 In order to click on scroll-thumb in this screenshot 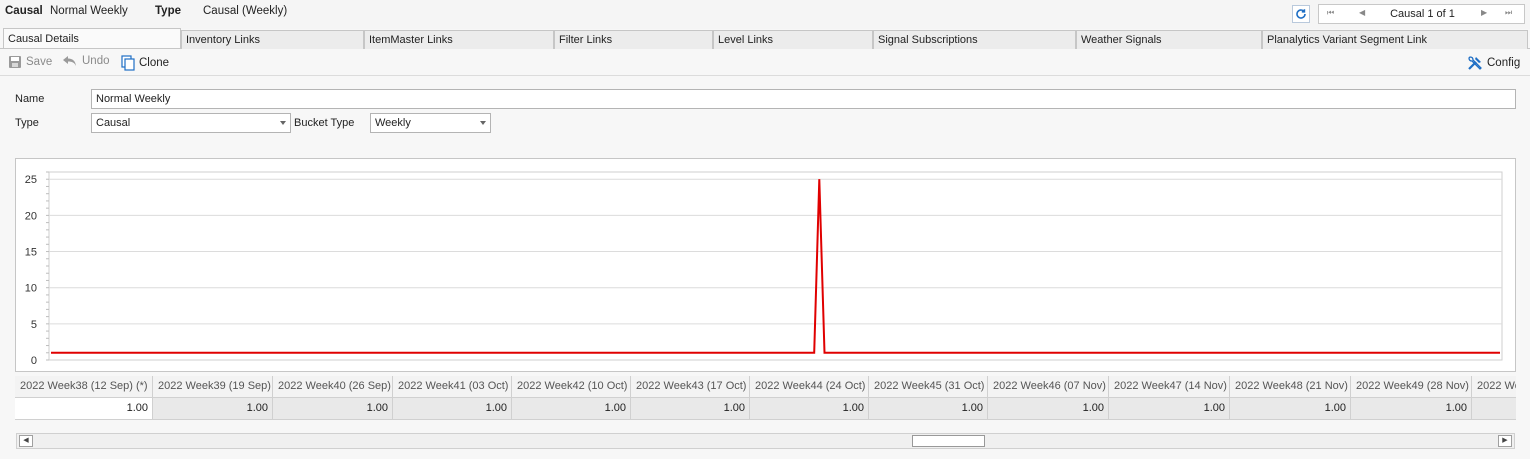, I will do `click(948, 441)`.